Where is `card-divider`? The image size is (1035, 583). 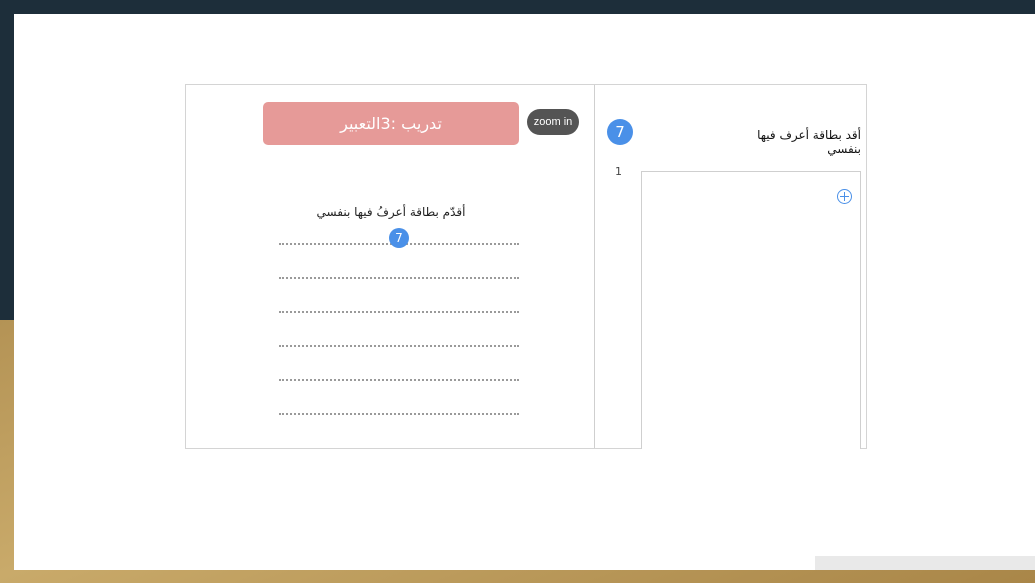 card-divider is located at coordinates (594, 266).